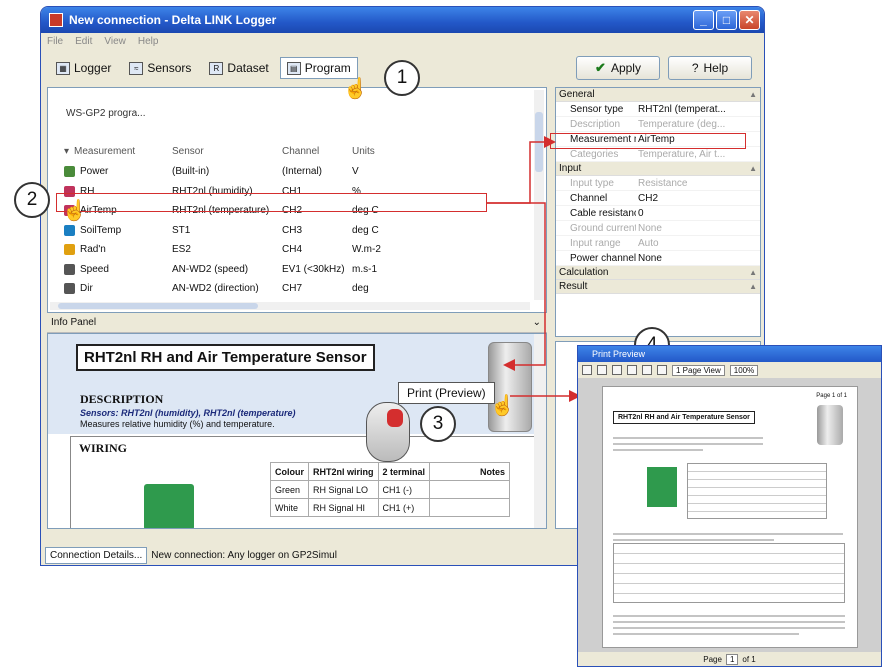 This screenshot has width=885, height=672. I want to click on callout-3: 3, so click(438, 424).